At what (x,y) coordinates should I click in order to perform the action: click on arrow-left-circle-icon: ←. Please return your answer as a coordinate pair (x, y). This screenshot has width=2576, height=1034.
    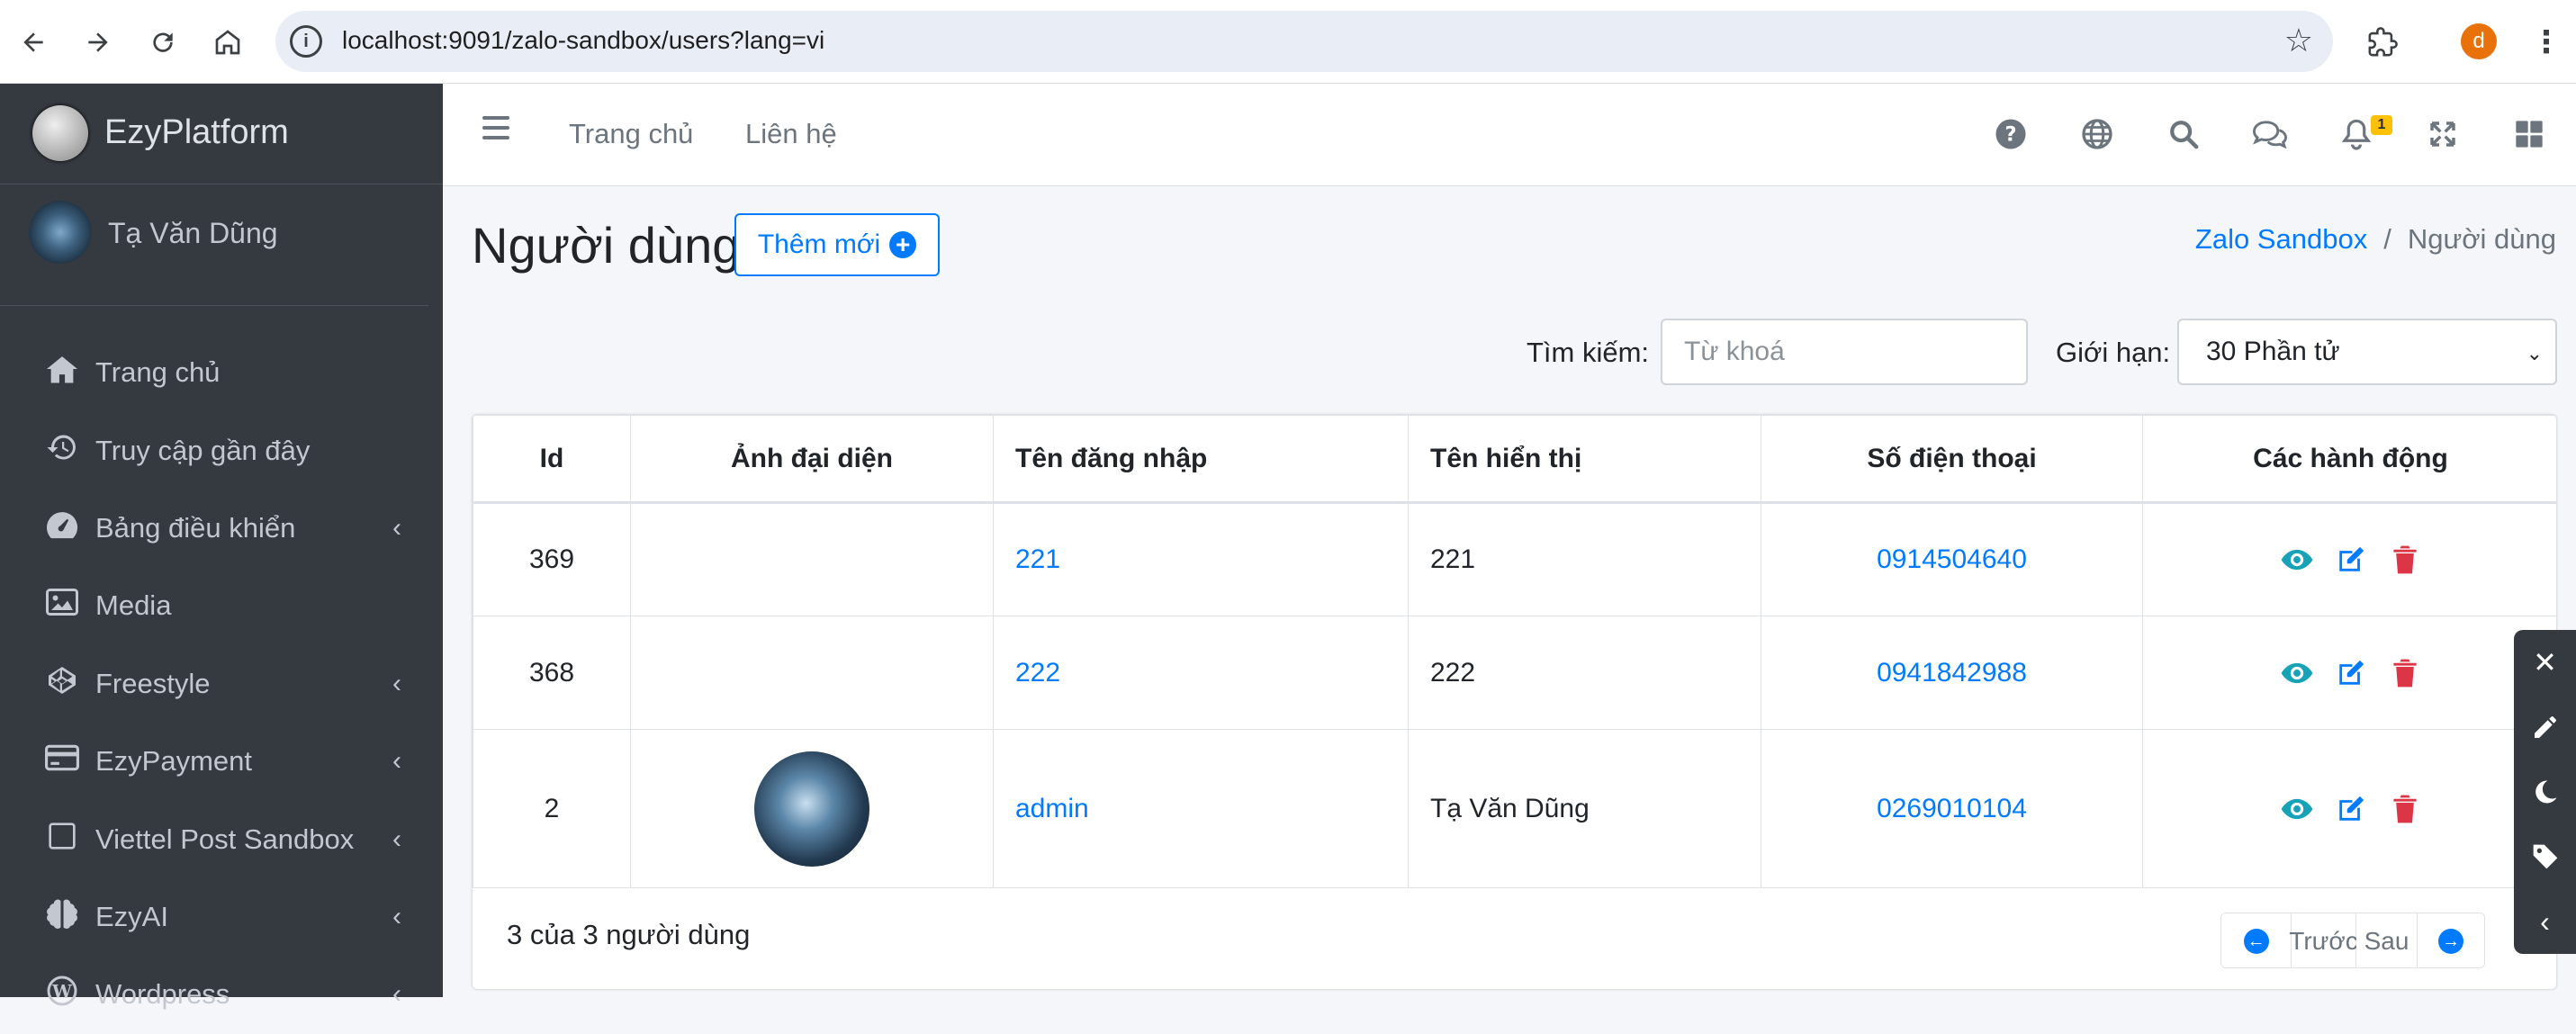
    Looking at the image, I should click on (2256, 942).